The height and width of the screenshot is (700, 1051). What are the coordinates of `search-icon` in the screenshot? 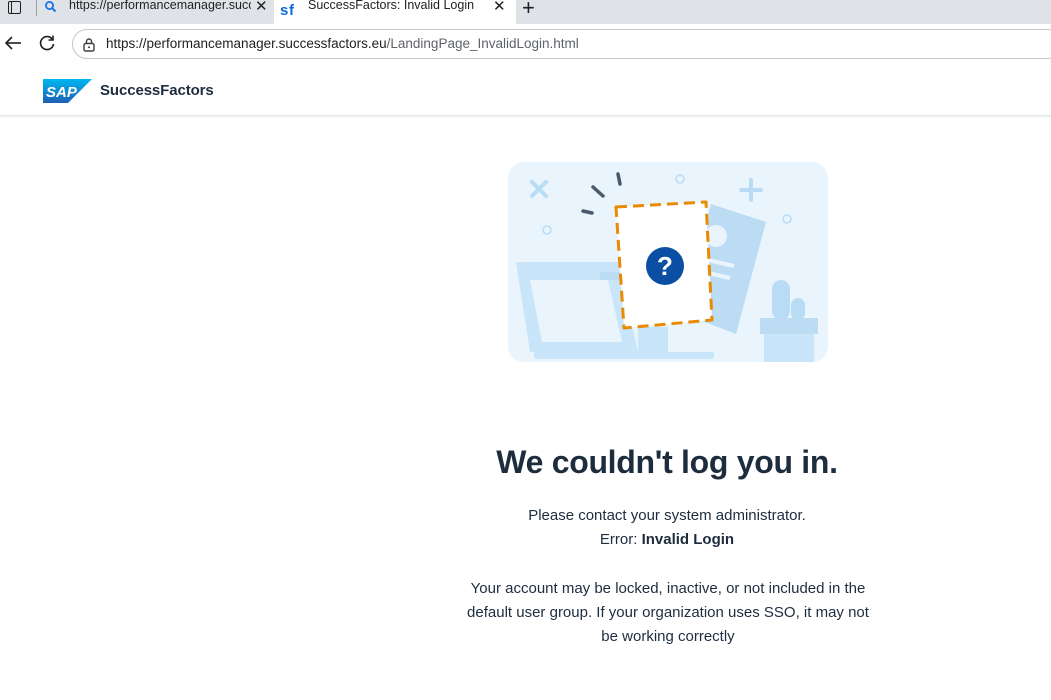 It's located at (51, 9).